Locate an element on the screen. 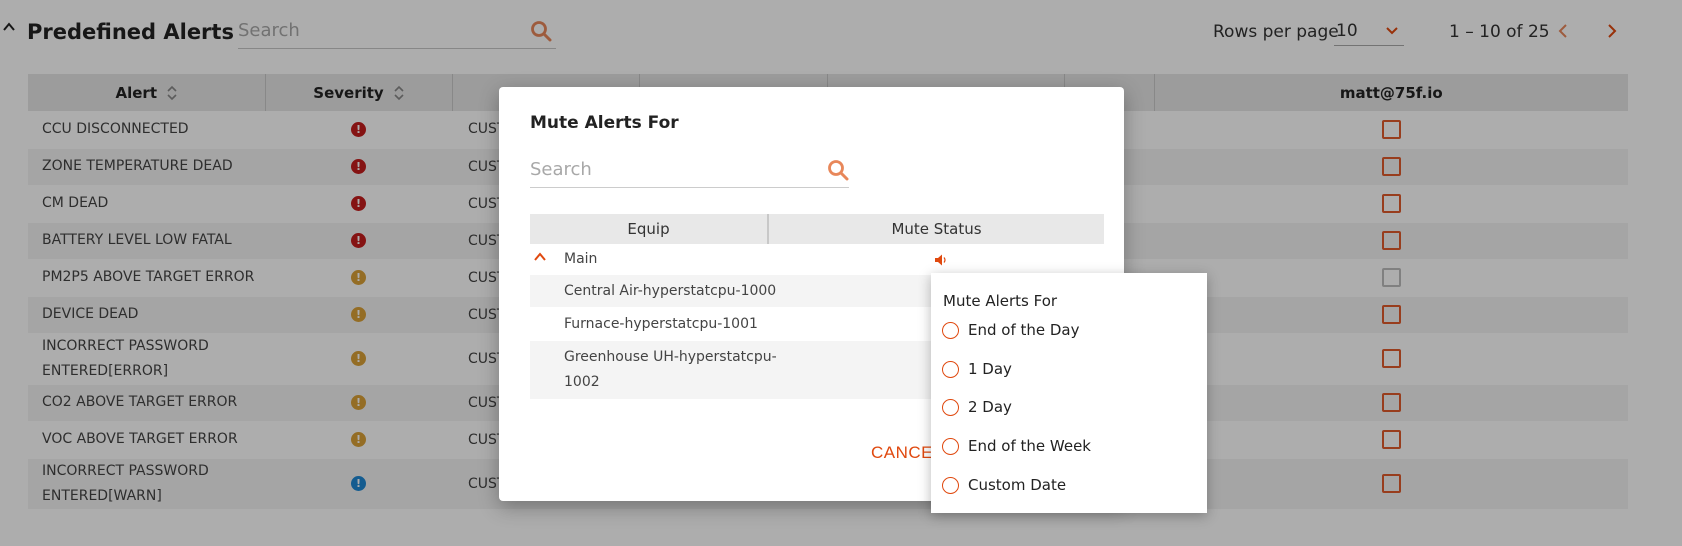 The width and height of the screenshot is (1682, 546). dialog-search-input is located at coordinates (670, 169).